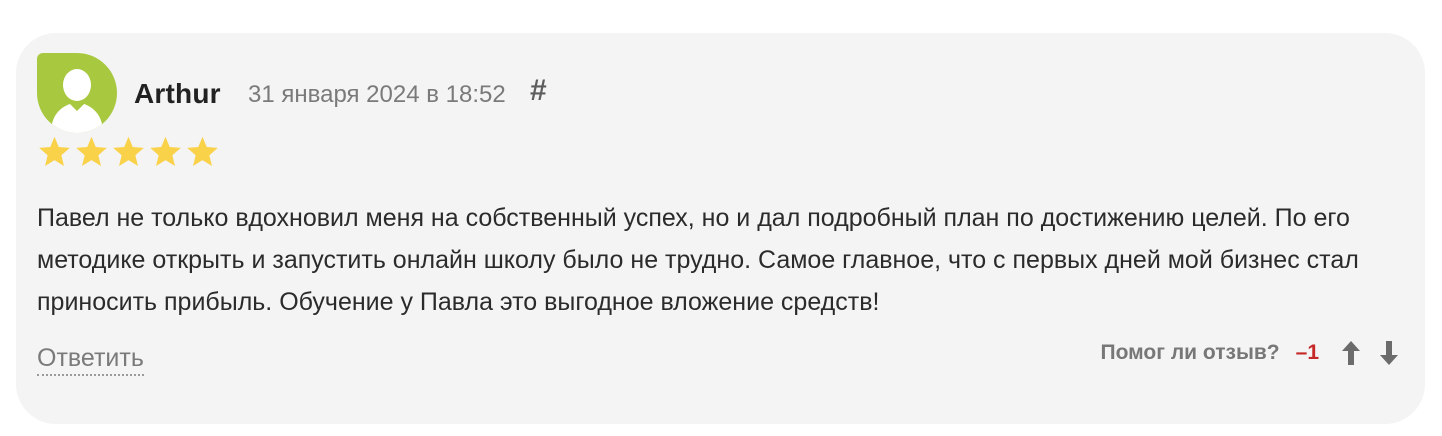  What do you see at coordinates (538, 91) in the screenshot?
I see `permalink-link: #` at bounding box center [538, 91].